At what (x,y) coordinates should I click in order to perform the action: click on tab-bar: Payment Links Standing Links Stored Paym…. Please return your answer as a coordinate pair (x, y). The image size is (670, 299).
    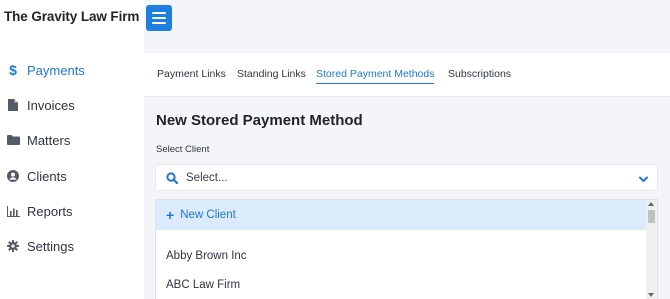
    Looking at the image, I should click on (407, 75).